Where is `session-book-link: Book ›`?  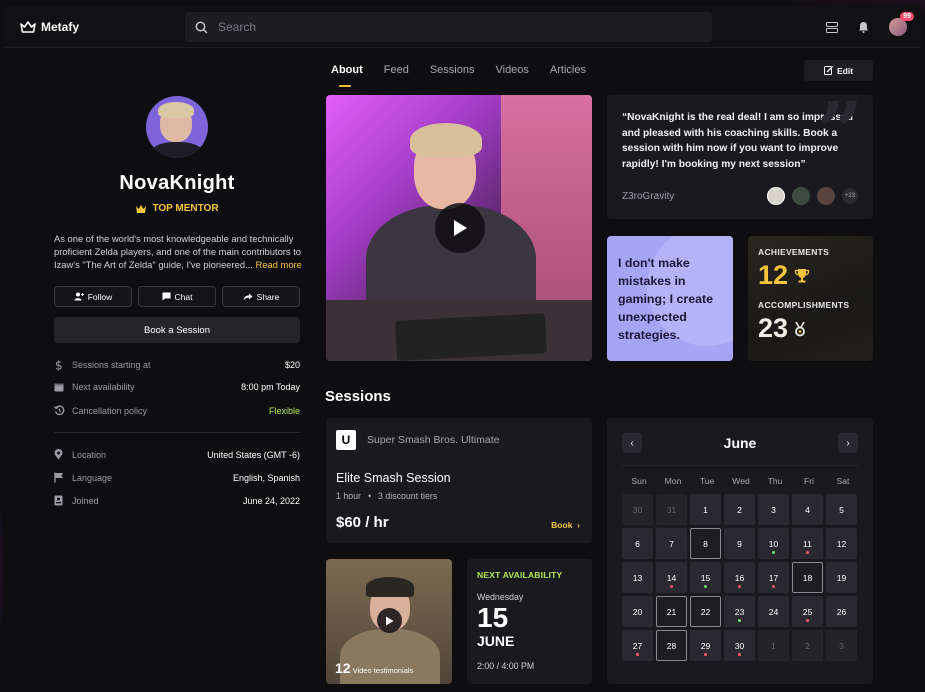 session-book-link: Book › is located at coordinates (565, 525).